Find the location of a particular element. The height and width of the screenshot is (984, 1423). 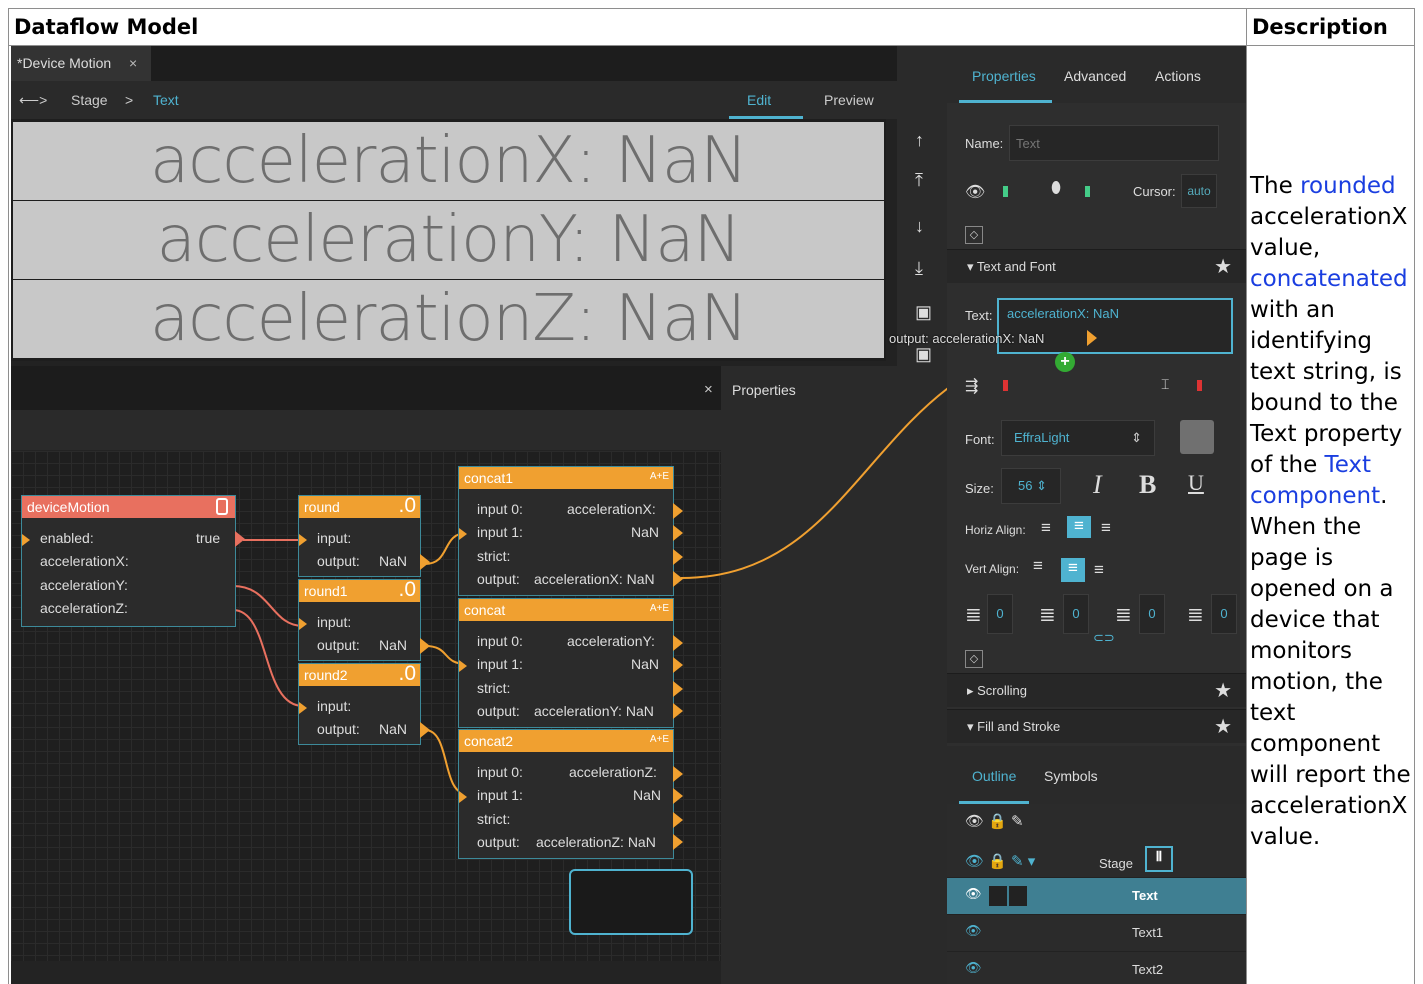

outline-tabs: Outline Symbols is located at coordinates (1096, 775).